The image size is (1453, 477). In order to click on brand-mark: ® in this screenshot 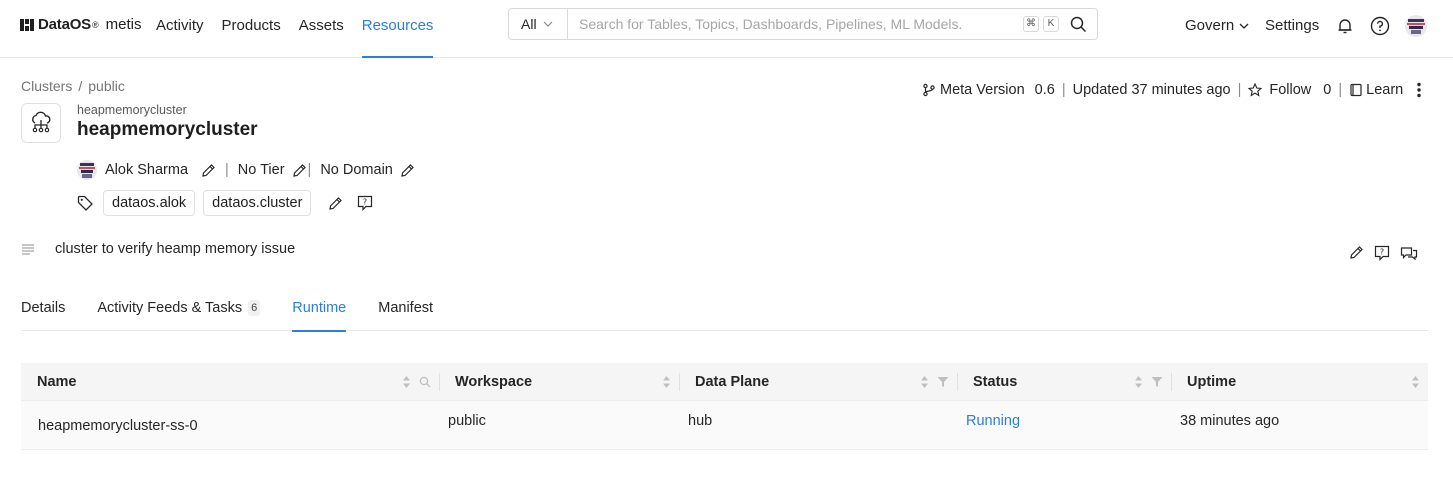, I will do `click(95, 24)`.